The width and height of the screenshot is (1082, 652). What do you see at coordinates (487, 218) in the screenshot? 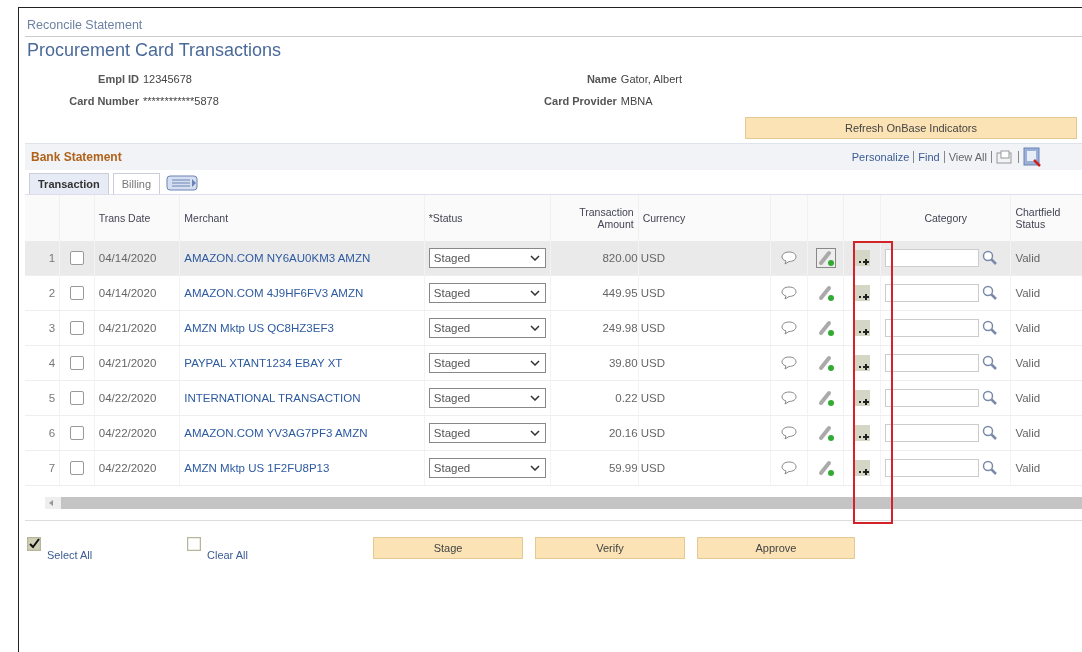
I see `column-header: *Status` at bounding box center [487, 218].